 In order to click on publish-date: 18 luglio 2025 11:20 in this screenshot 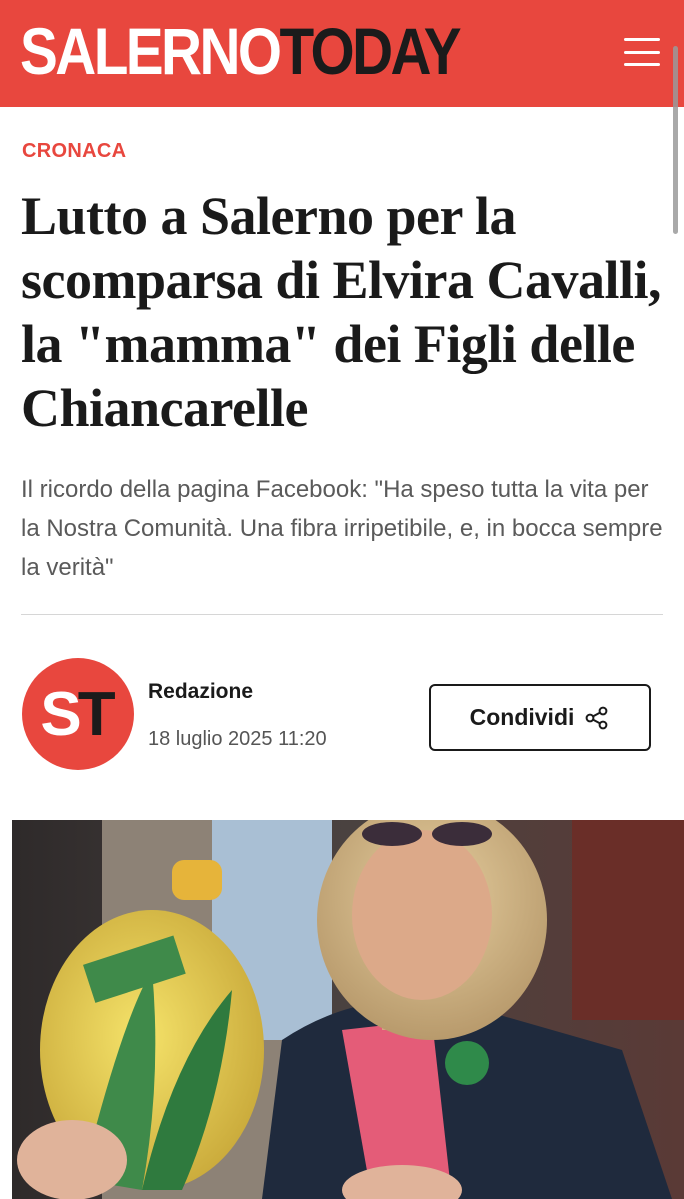, I will do `click(237, 739)`.